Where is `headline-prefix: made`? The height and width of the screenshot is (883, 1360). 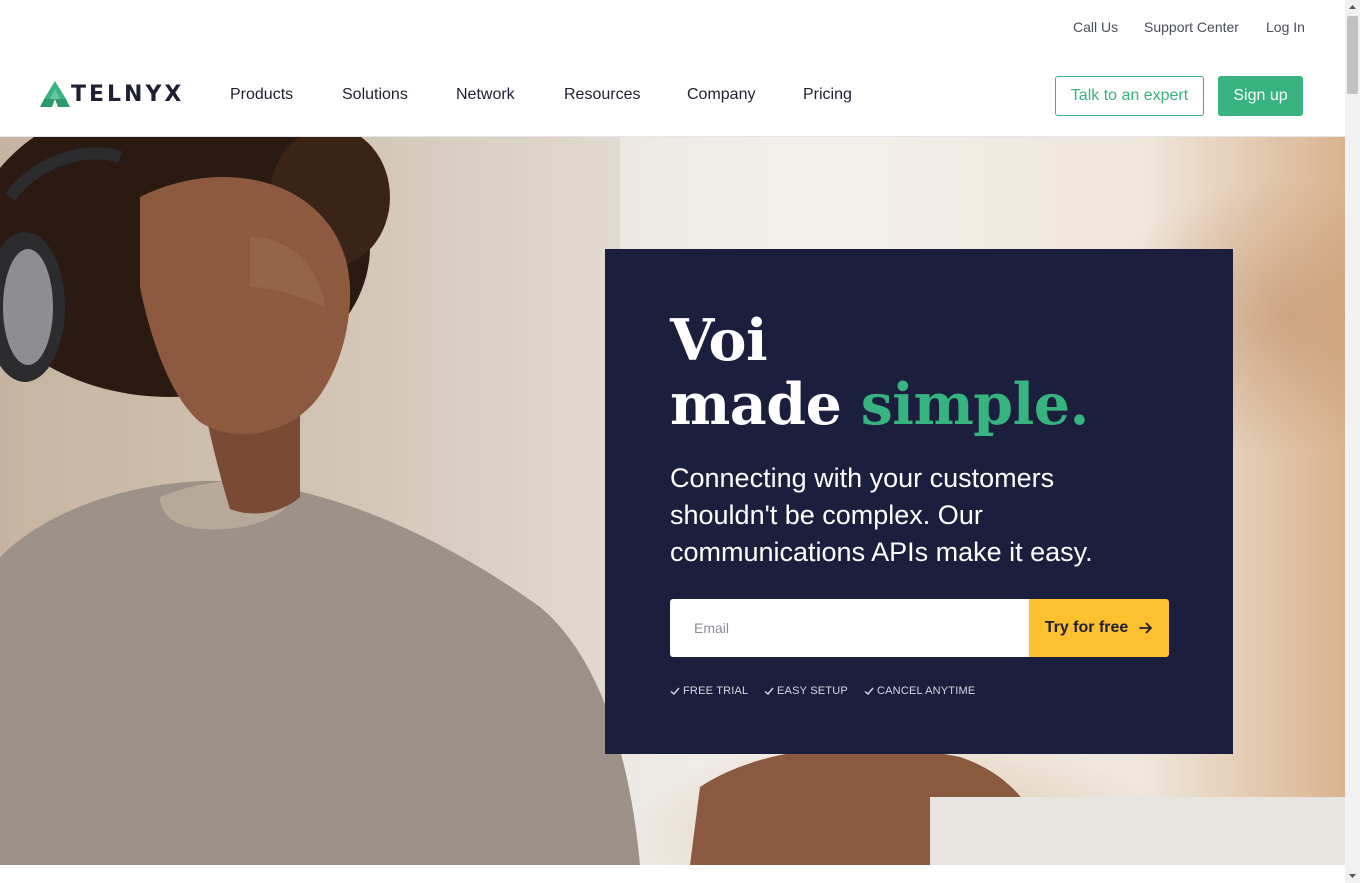 headline-prefix: made is located at coordinates (765, 404).